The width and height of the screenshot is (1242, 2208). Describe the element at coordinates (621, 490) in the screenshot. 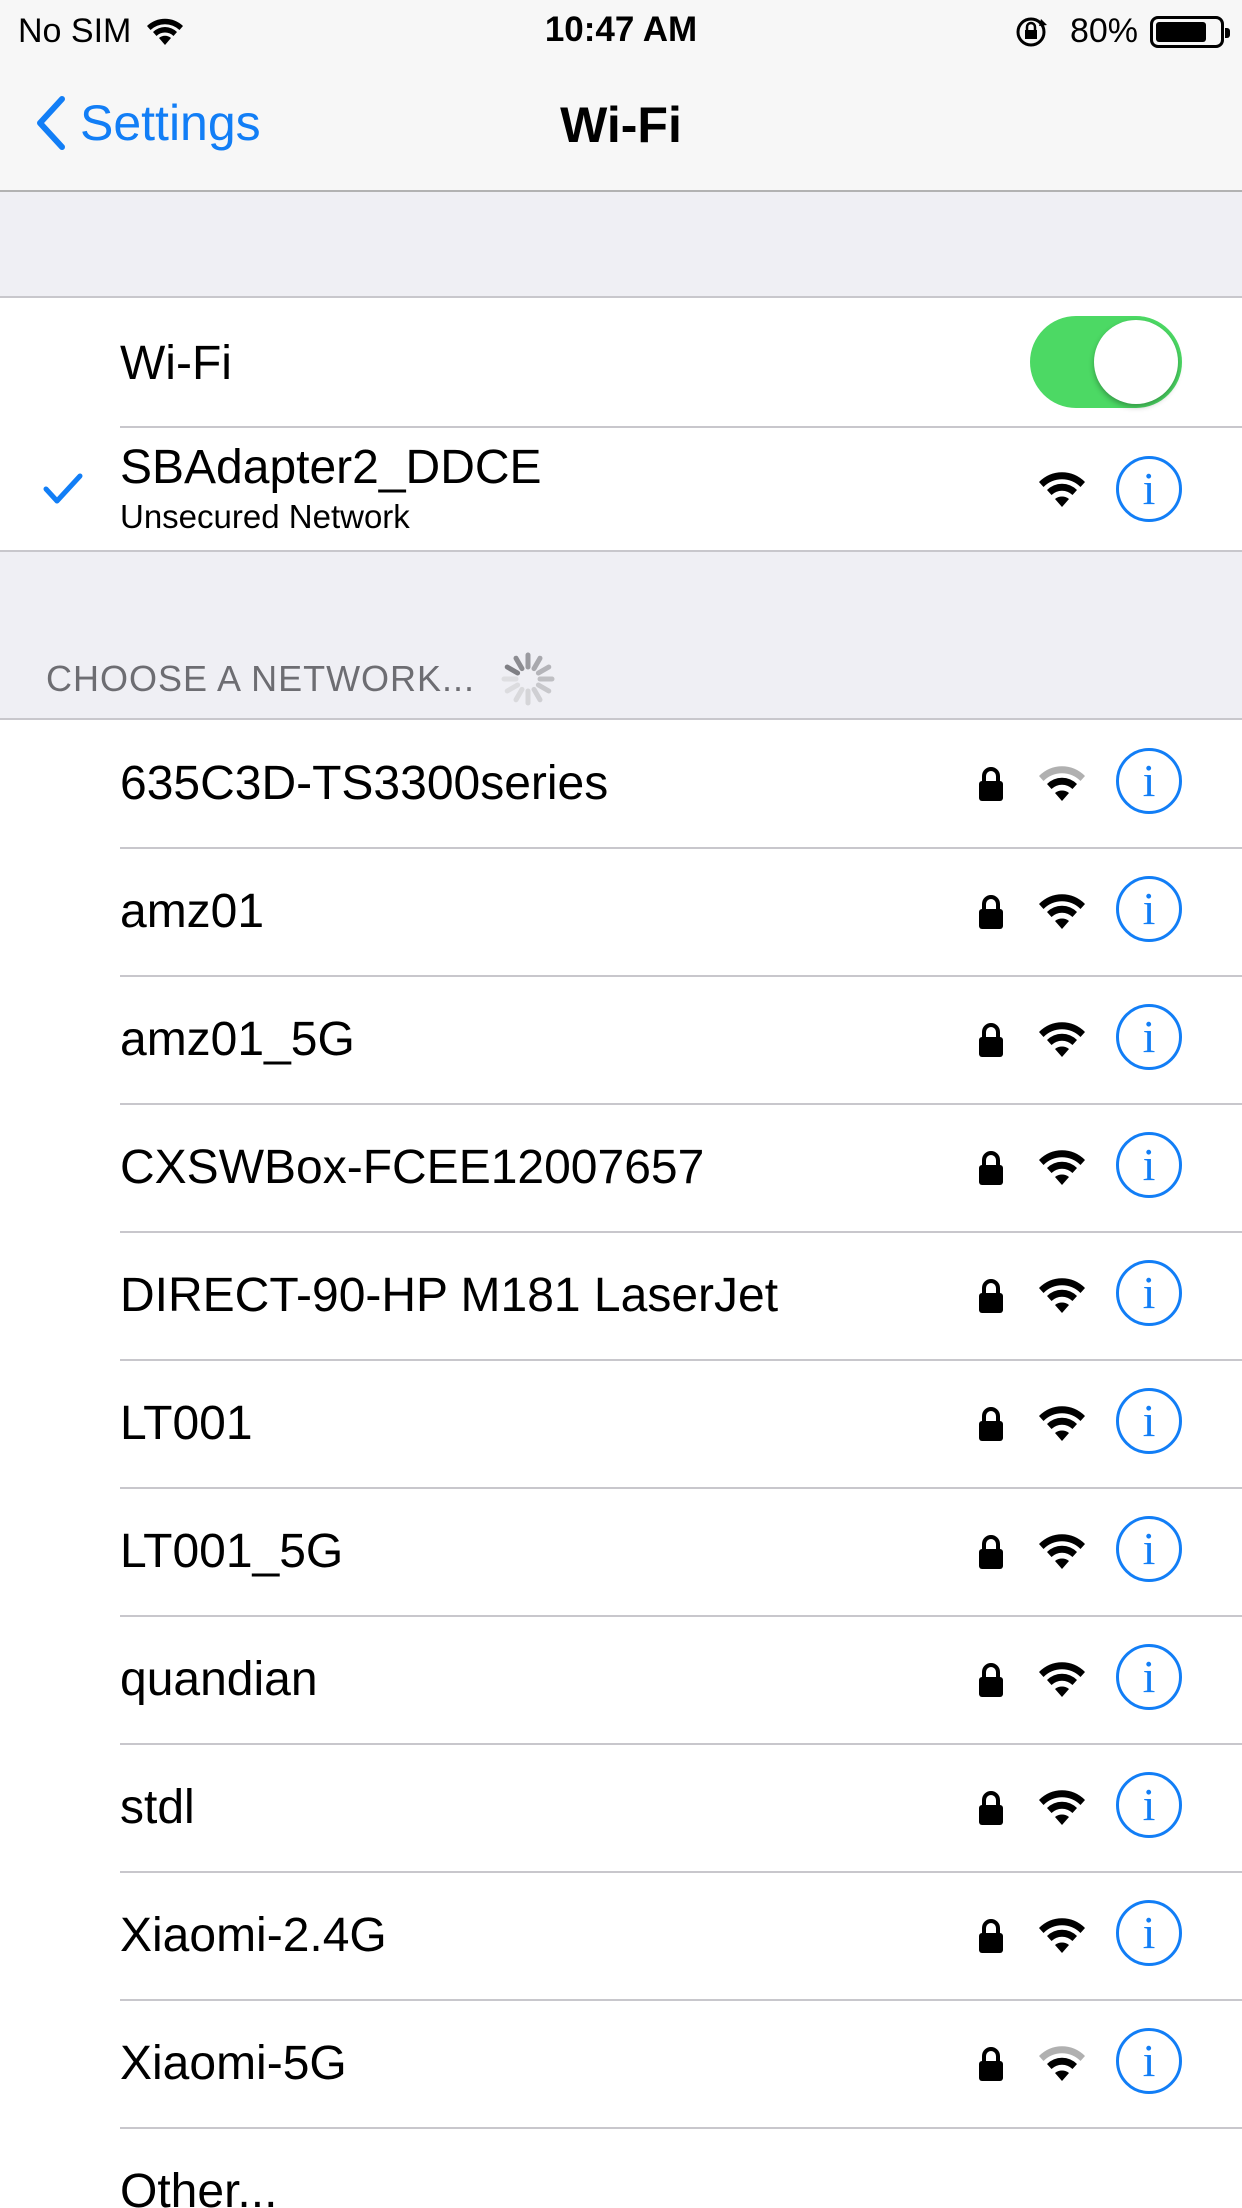

I see `connected-network-row: SBAdapter2_DDCE Unsecured Network i` at that location.